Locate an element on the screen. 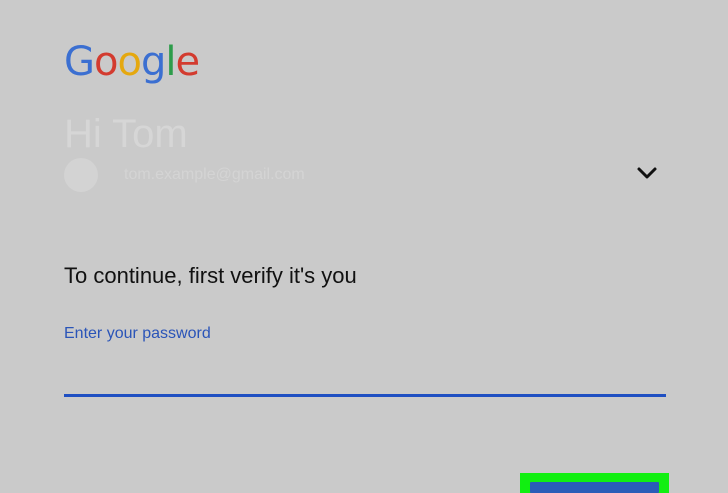 This screenshot has height=493, width=728. greeting-heading: Hi Tom is located at coordinates (126, 134).